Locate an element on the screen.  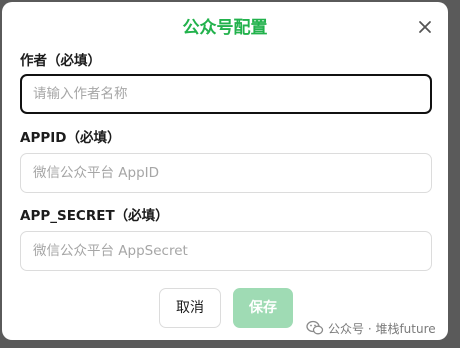
watermark: 公众号 · 堆栈future is located at coordinates (371, 328).